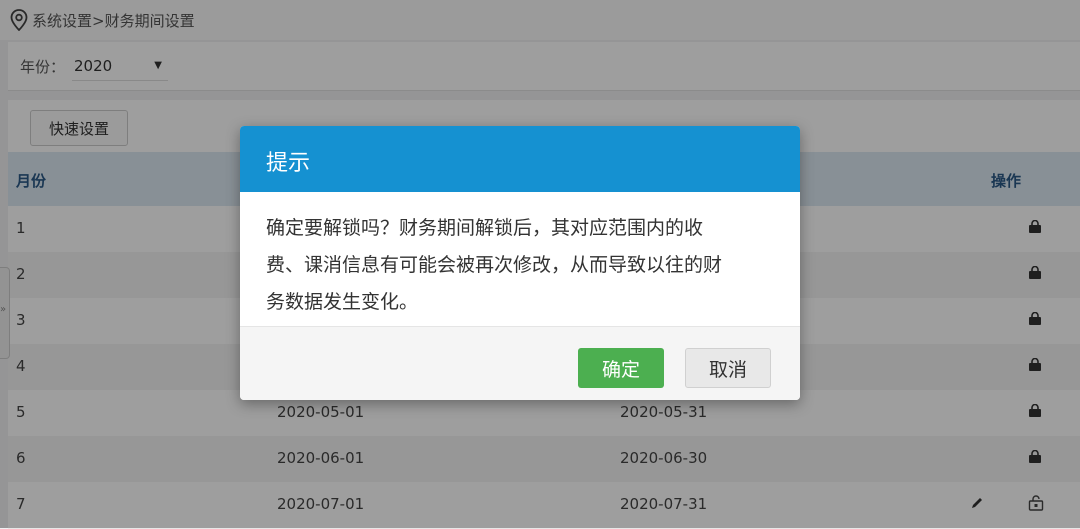  Describe the element at coordinates (288, 163) in the screenshot. I see `dialog-title: 提示` at that location.